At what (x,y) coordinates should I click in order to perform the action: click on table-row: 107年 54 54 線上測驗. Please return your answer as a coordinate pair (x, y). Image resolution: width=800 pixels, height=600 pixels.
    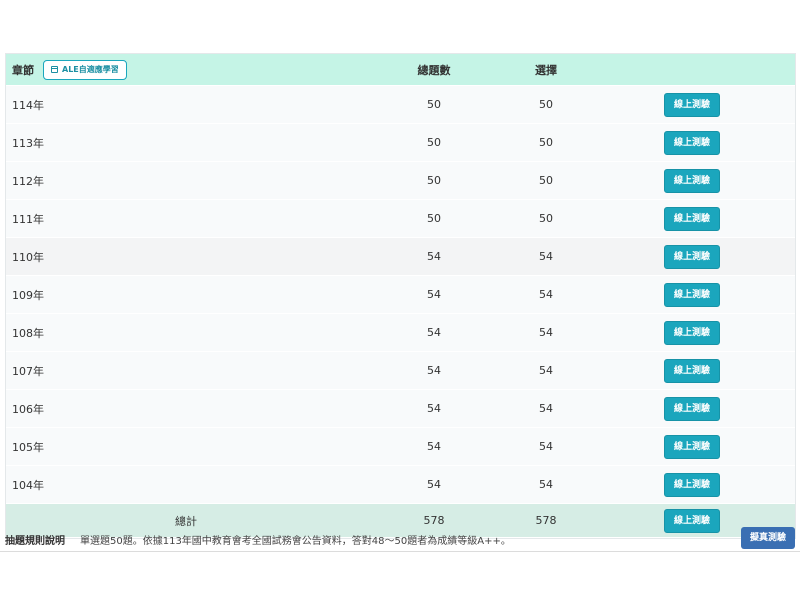
    Looking at the image, I should click on (400, 371).